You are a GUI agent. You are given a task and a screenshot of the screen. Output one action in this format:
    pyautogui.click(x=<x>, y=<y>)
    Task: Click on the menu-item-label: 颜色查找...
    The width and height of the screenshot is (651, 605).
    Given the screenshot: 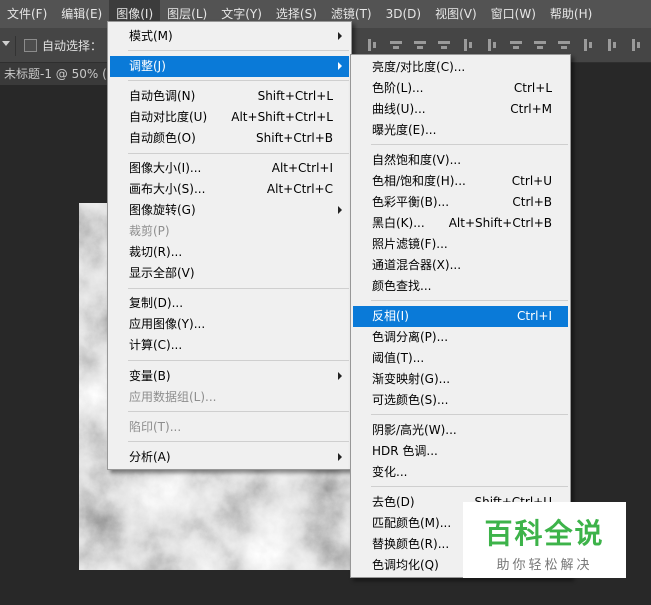 What is the action you would take?
    pyautogui.click(x=402, y=286)
    